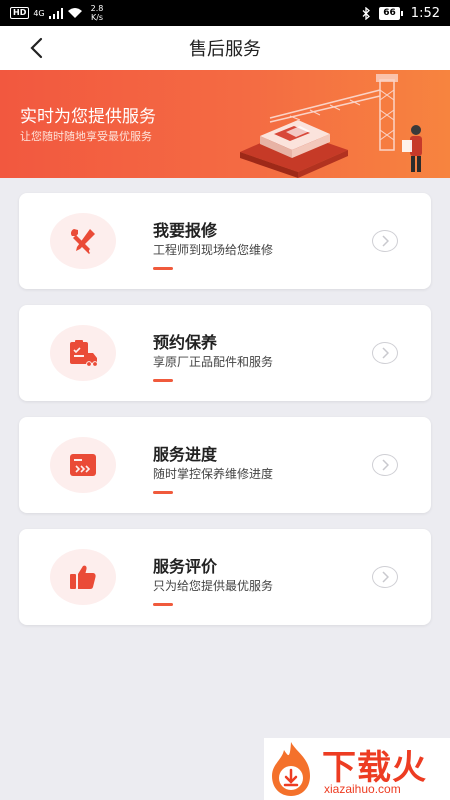 The image size is (450, 800). What do you see at coordinates (225, 353) in the screenshot?
I see `service-card-maintenance: 预约保养 享原厂正品配件和服务` at bounding box center [225, 353].